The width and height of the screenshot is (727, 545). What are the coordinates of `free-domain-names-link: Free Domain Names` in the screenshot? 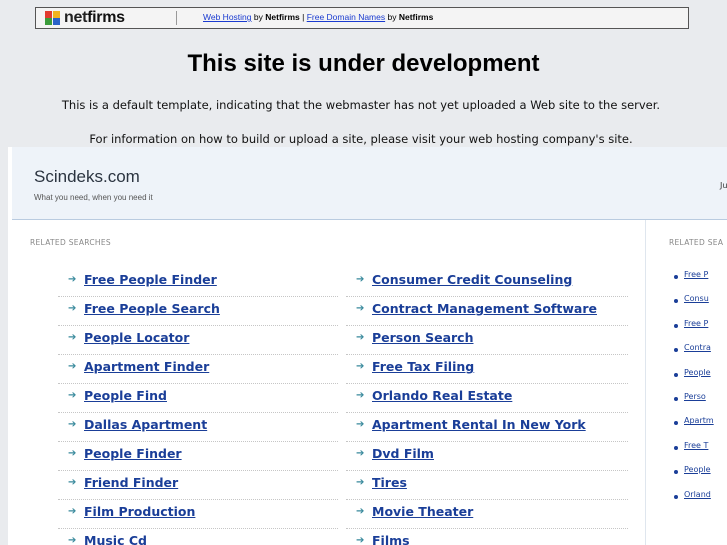 It's located at (346, 17).